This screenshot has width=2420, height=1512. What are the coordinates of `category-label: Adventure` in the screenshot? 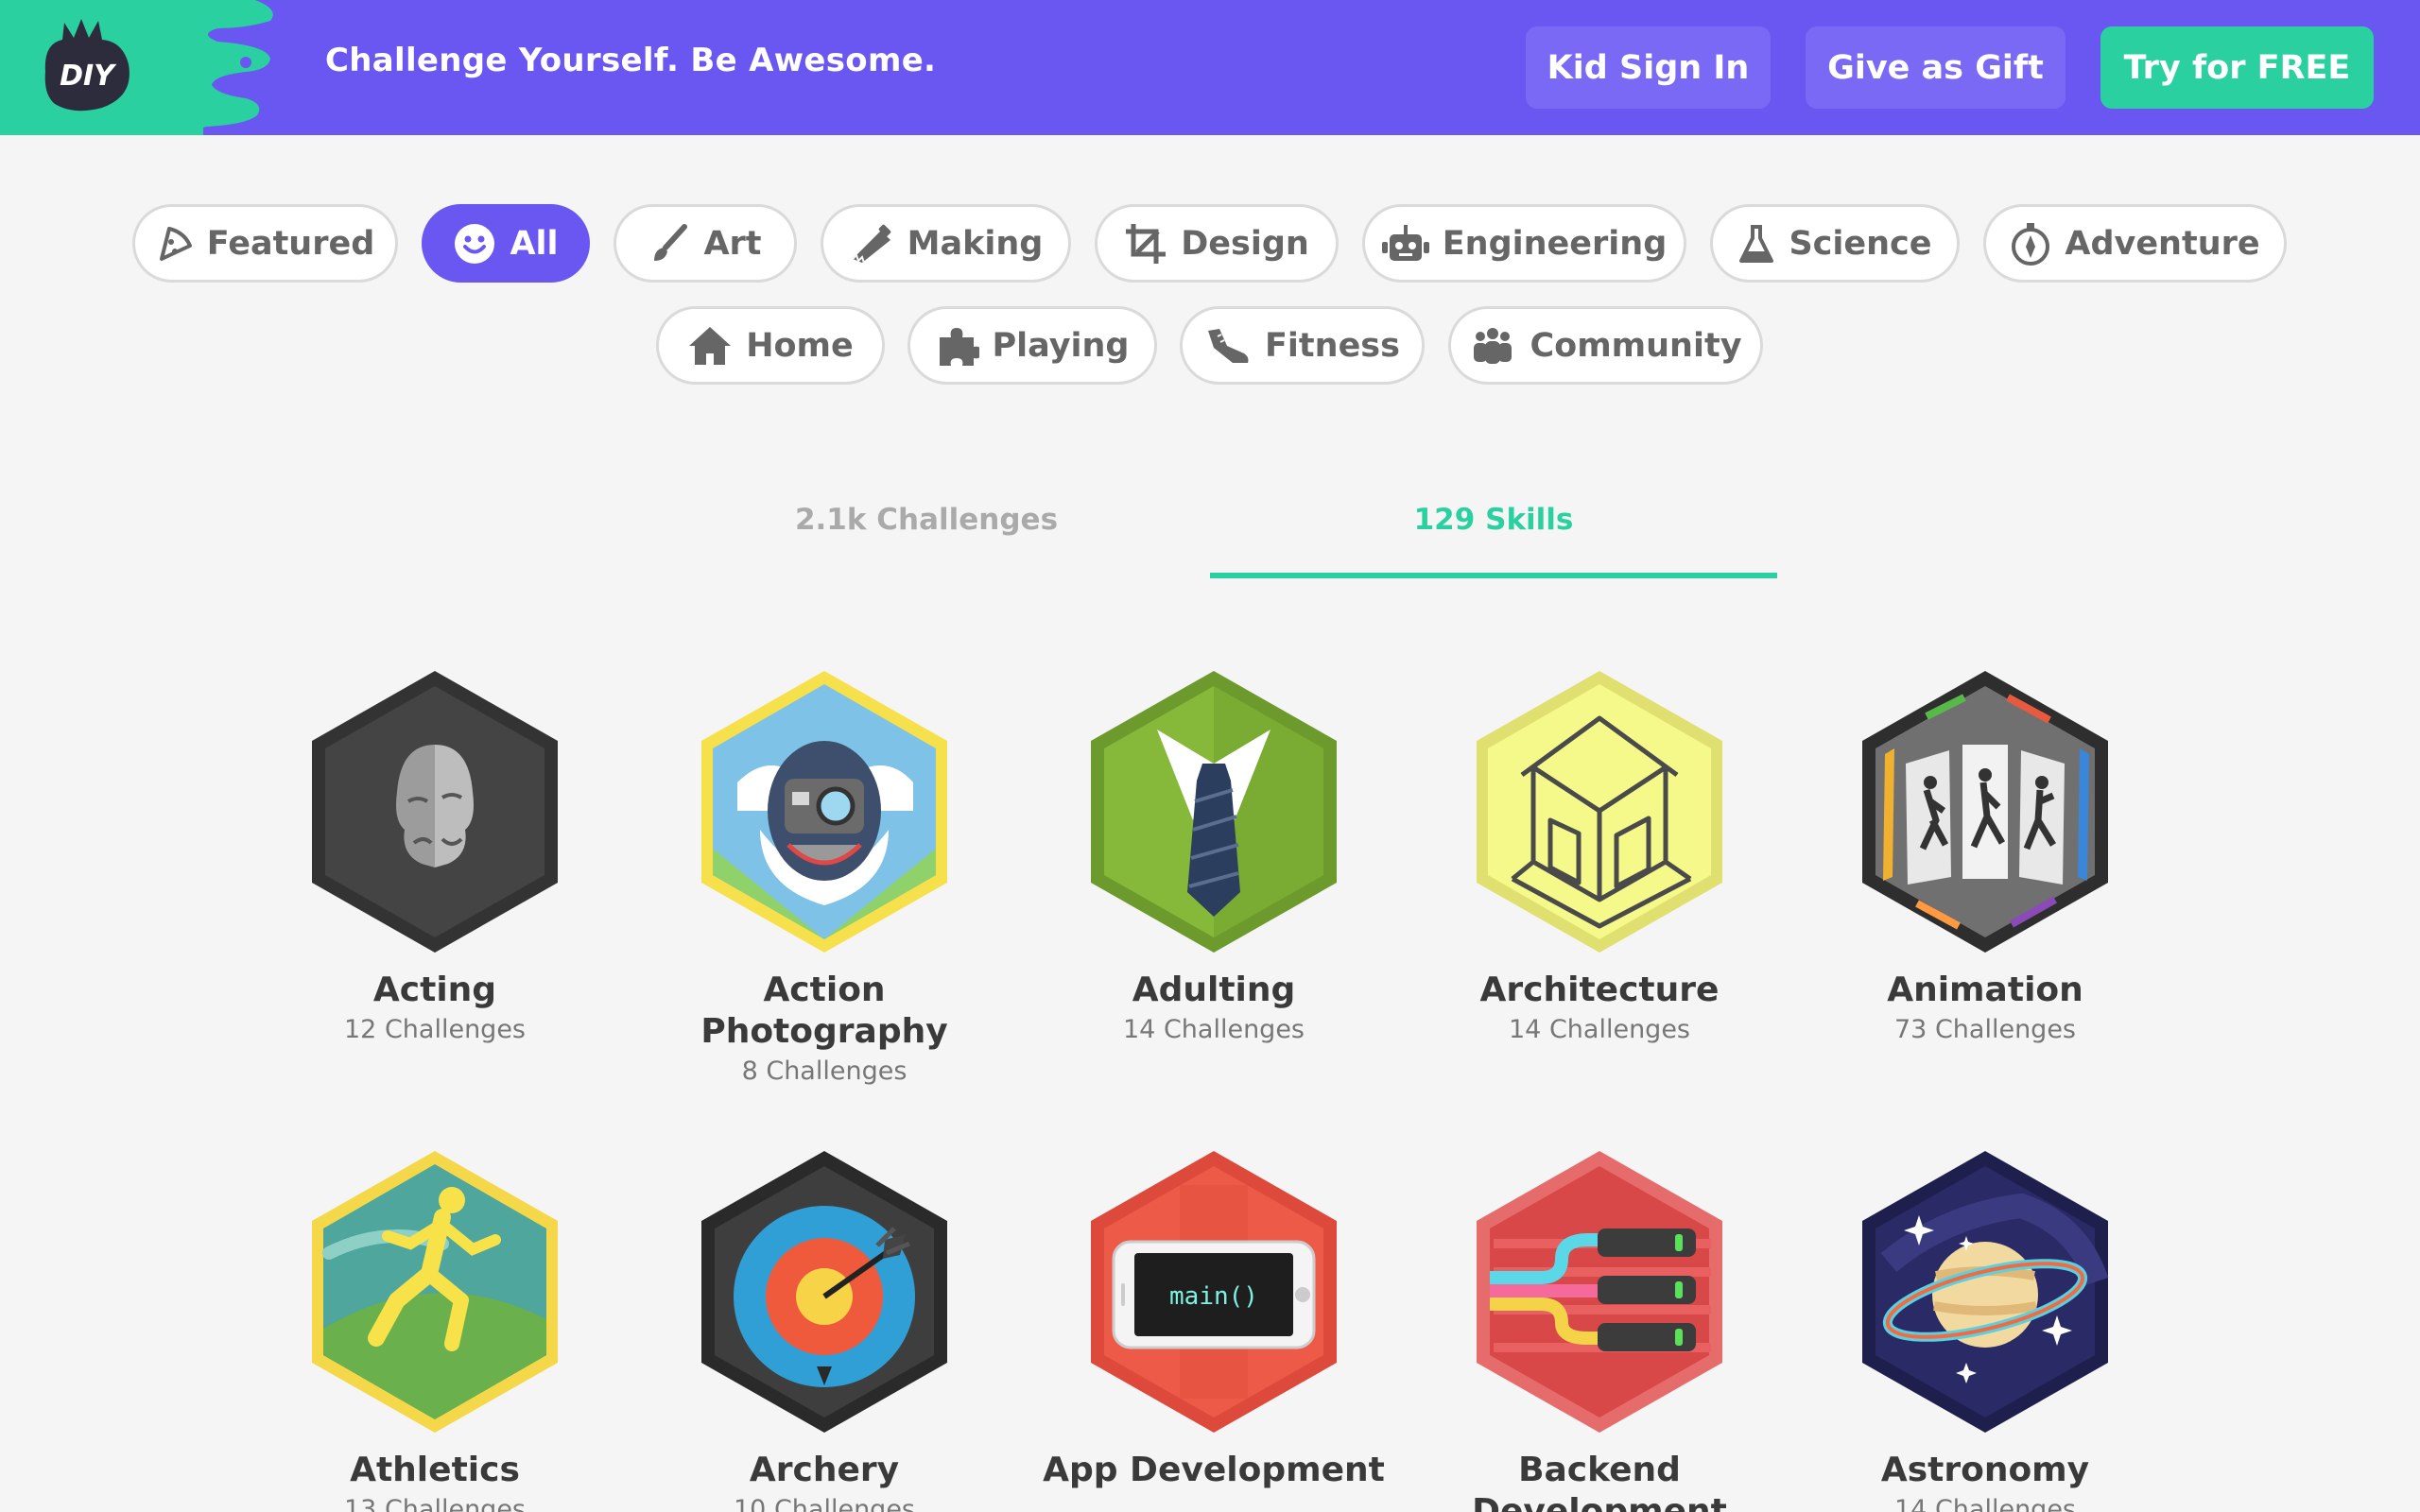 It's located at (2162, 243).